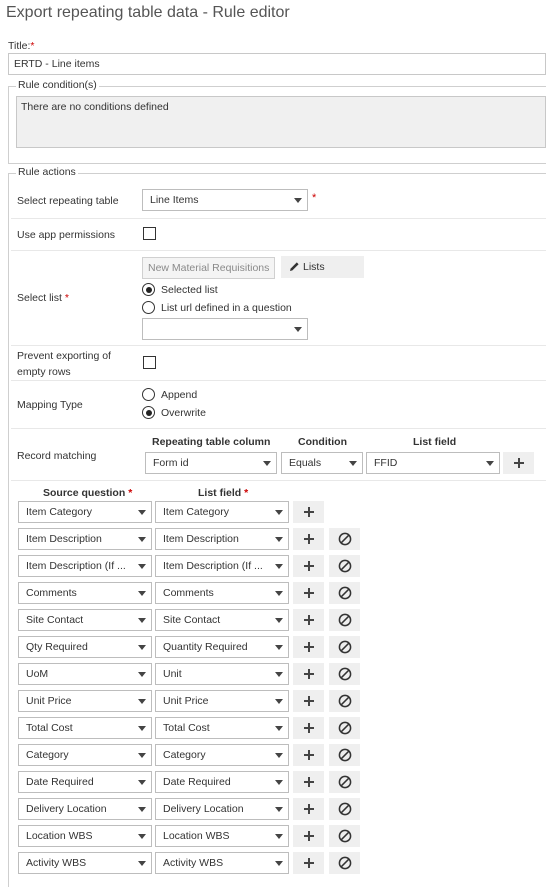 Image resolution: width=546 pixels, height=887 pixels. I want to click on selected-list-button: New Material Requisitions, so click(209, 268).